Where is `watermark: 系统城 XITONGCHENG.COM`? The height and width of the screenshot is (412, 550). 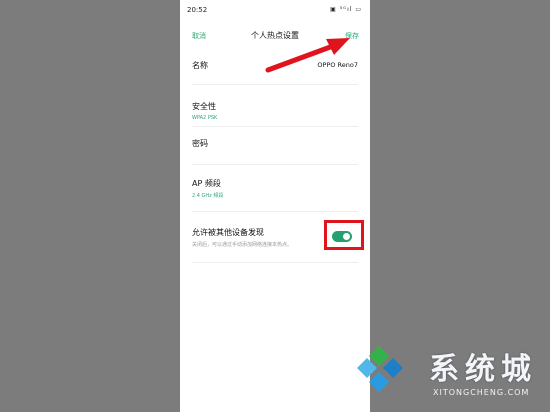 watermark: 系统城 XITONGCHENG.COM is located at coordinates (450, 371).